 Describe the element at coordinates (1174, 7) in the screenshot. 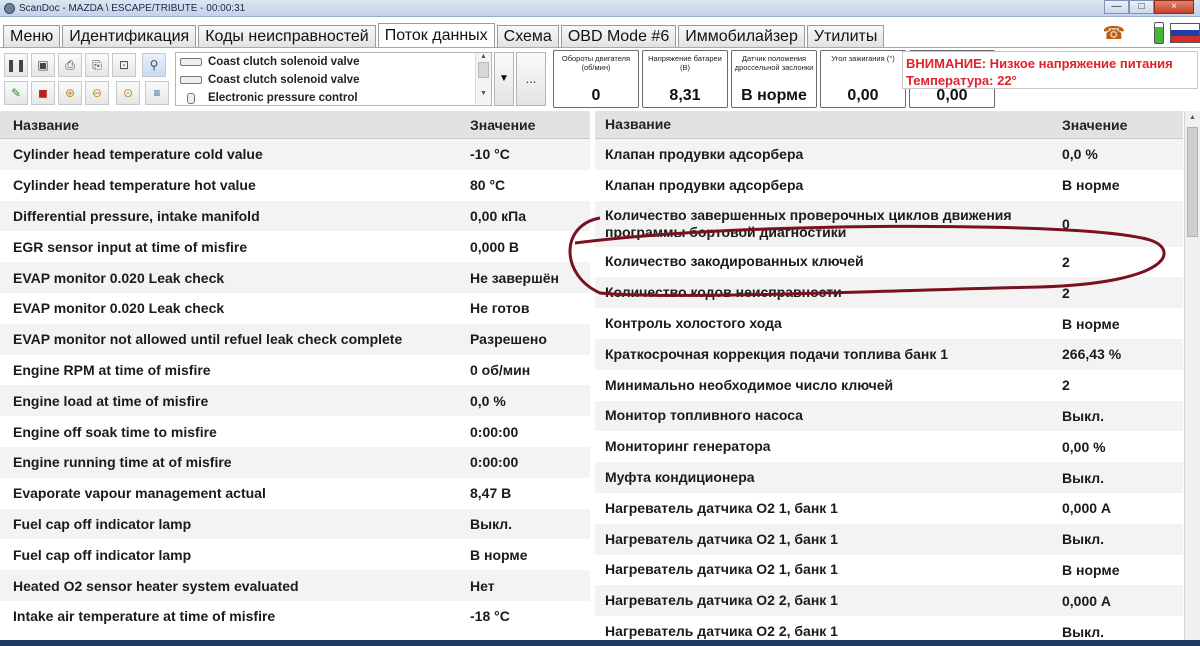

I see `close-button: ×` at that location.